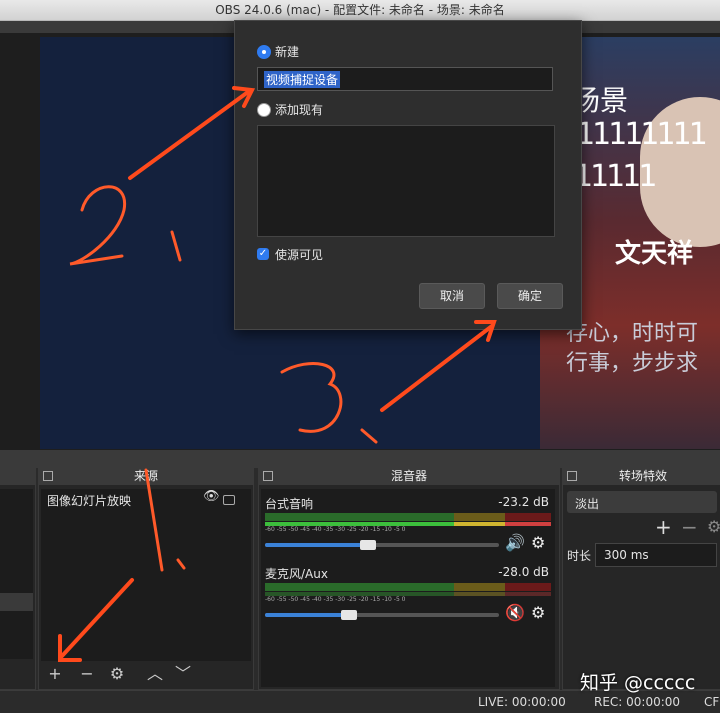 The height and width of the screenshot is (713, 720). I want to click on annotation-3-dot, so click(369, 436).